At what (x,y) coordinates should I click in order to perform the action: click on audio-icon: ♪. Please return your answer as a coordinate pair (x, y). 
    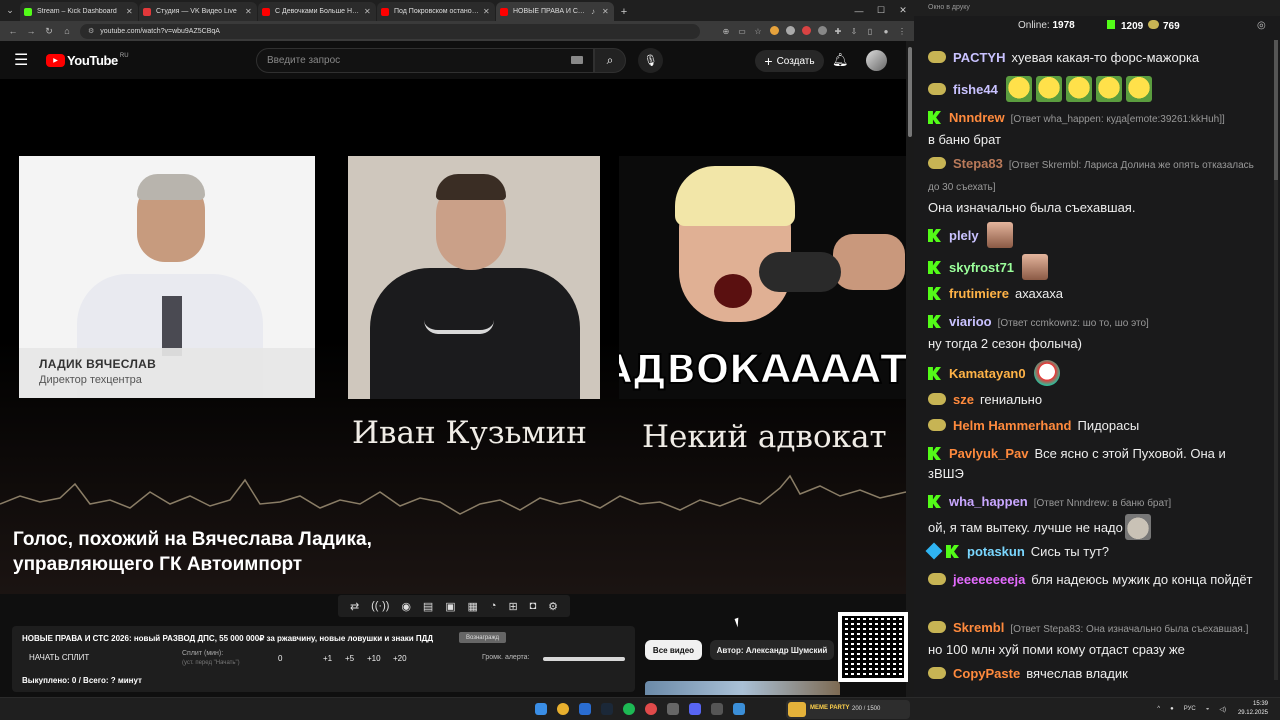
    Looking at the image, I should click on (595, 11).